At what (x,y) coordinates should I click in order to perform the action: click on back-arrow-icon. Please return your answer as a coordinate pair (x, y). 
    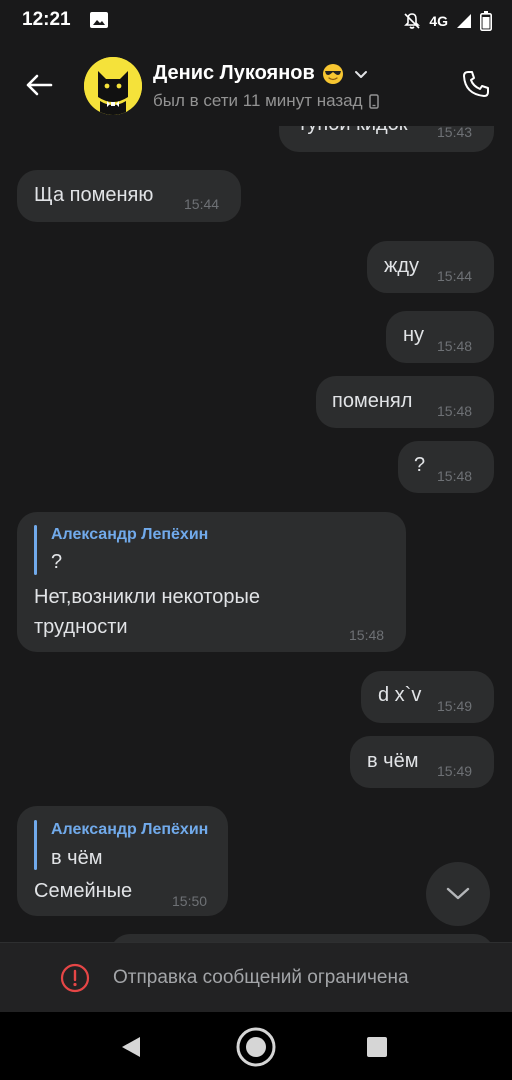
    Looking at the image, I should click on (39, 85).